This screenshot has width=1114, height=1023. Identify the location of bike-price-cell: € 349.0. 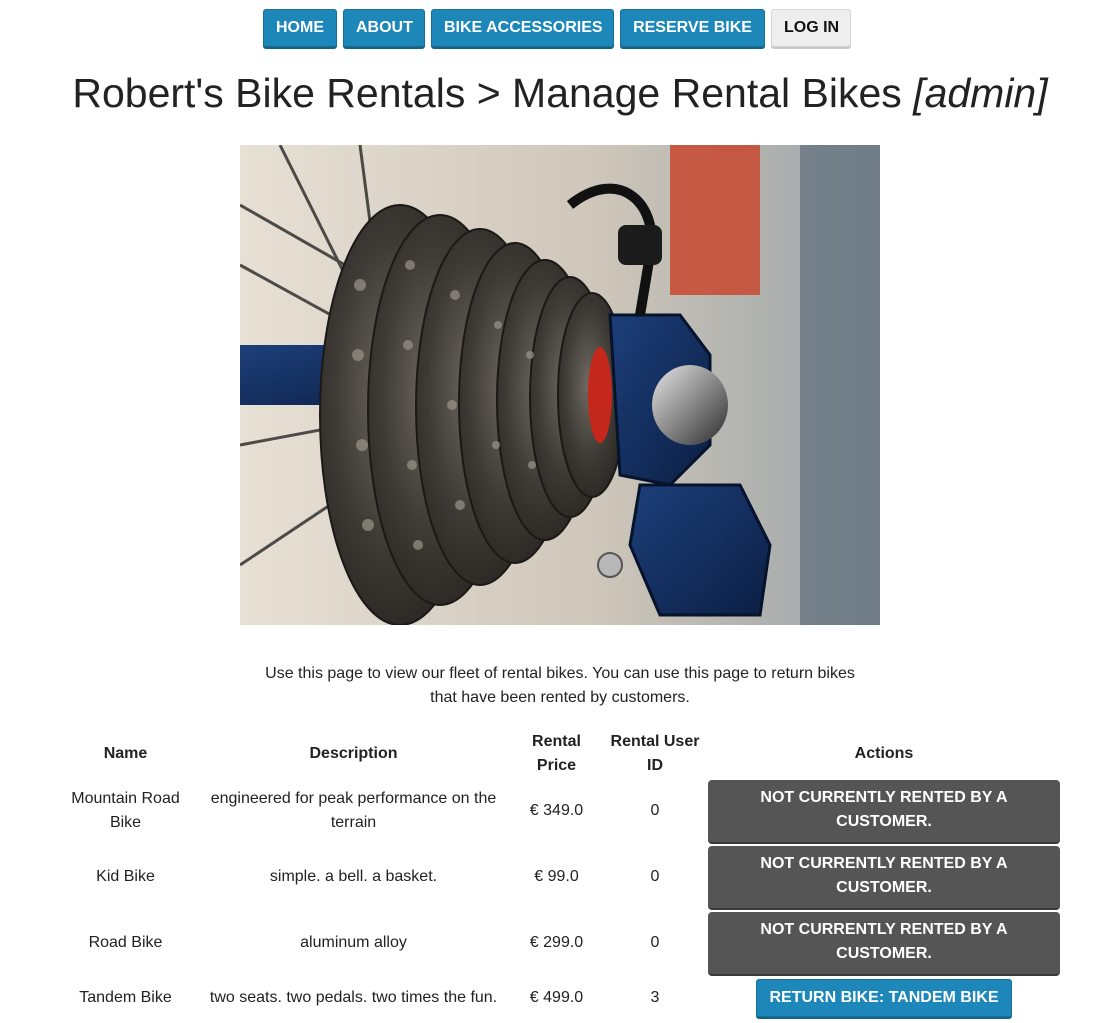
(556, 810).